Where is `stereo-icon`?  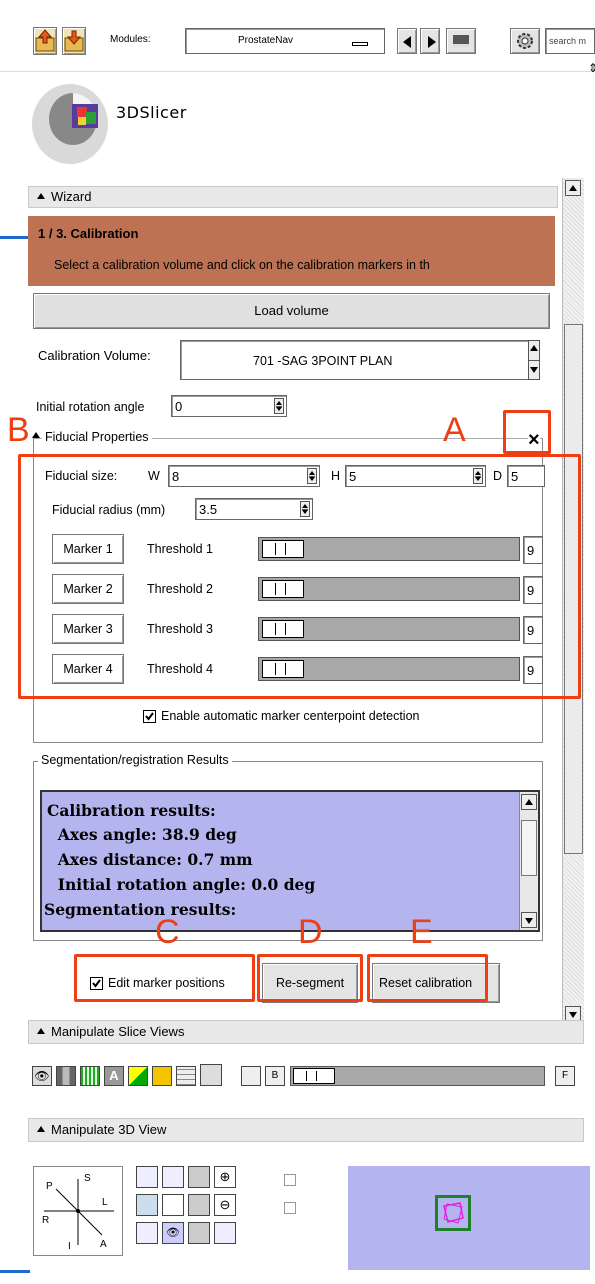
stereo-icon is located at coordinates (225, 1233).